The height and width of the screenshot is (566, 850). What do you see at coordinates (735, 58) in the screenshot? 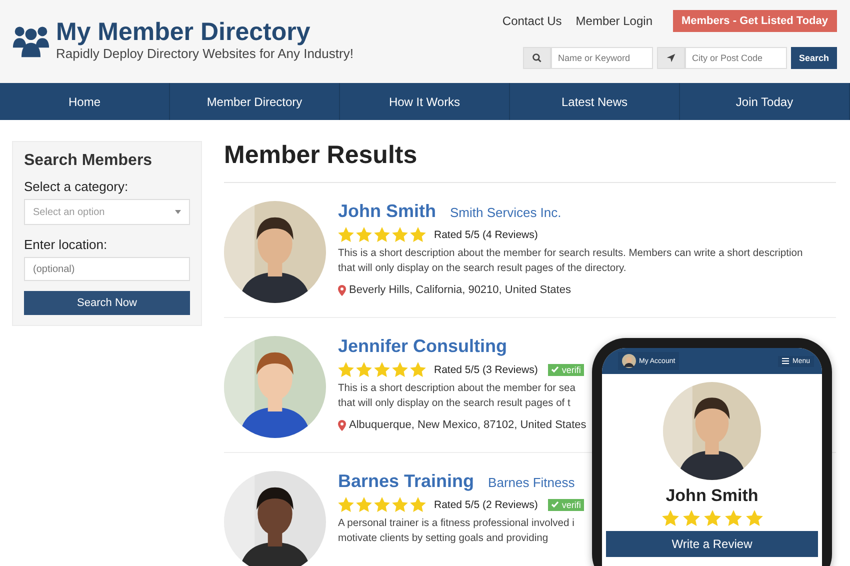
I see `location-field: City or Post Code` at bounding box center [735, 58].